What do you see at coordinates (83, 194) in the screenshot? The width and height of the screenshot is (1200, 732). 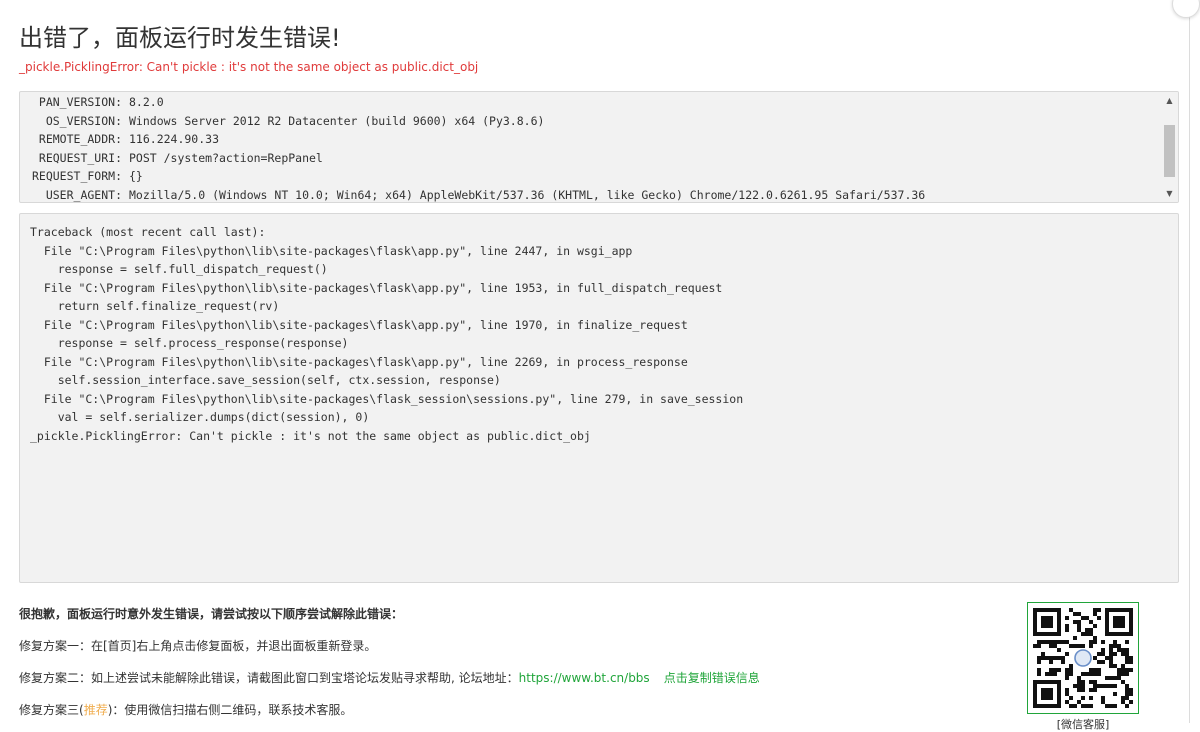 I see `env-key: USER_AGENT:` at bounding box center [83, 194].